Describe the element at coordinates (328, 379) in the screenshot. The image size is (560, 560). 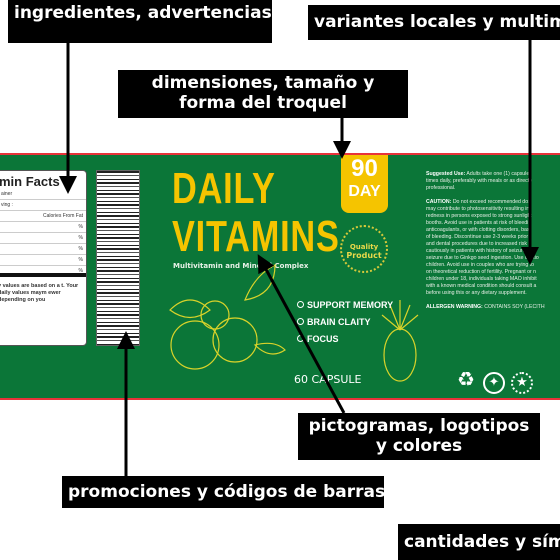
I see `capsule-count: 60 CAPSULE` at that location.